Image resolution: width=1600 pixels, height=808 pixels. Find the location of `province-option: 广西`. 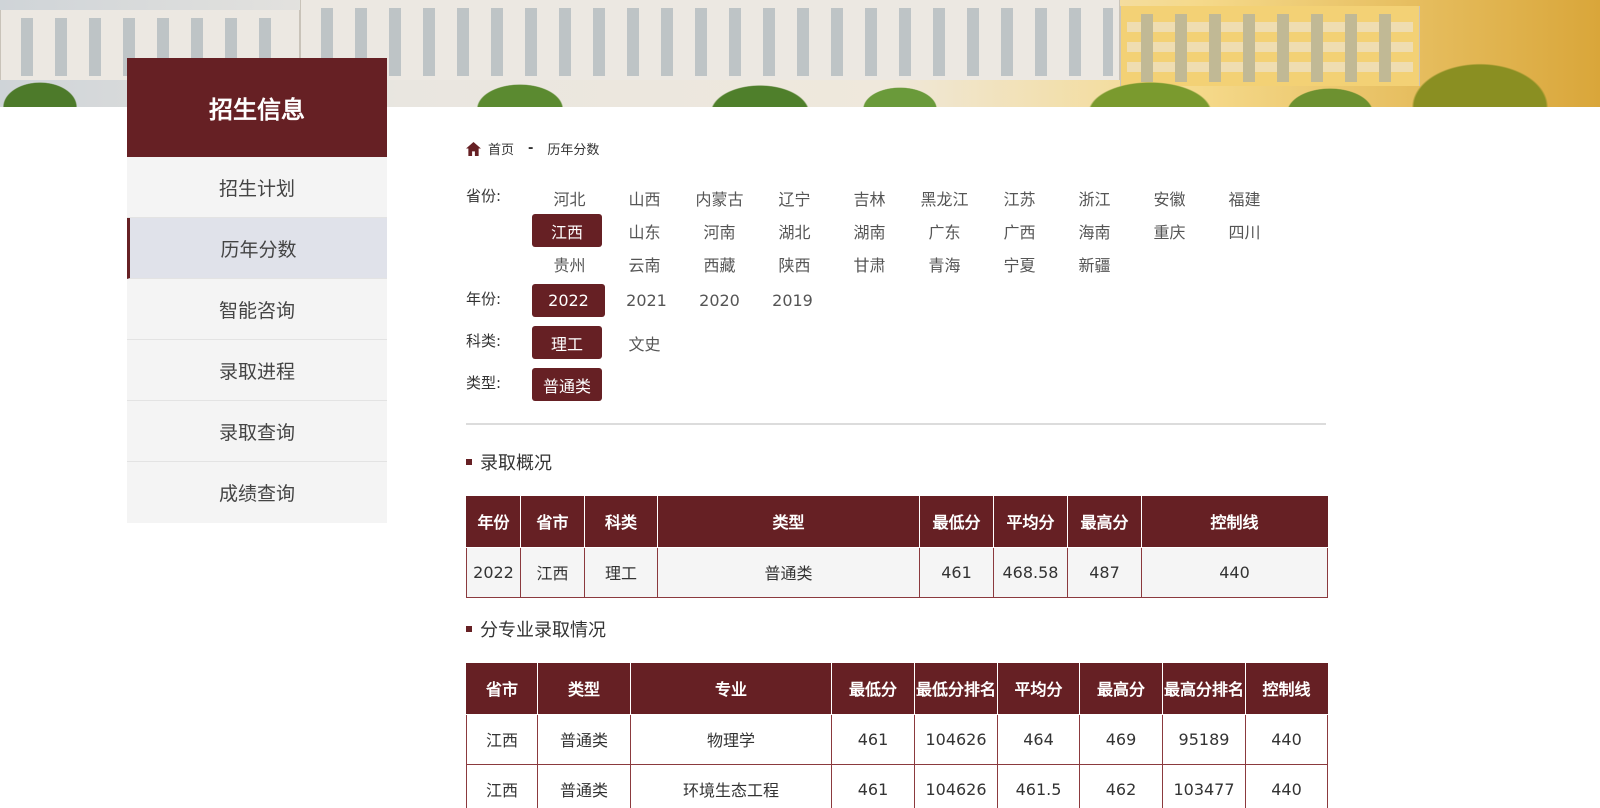

province-option: 广西 is located at coordinates (1019, 230).